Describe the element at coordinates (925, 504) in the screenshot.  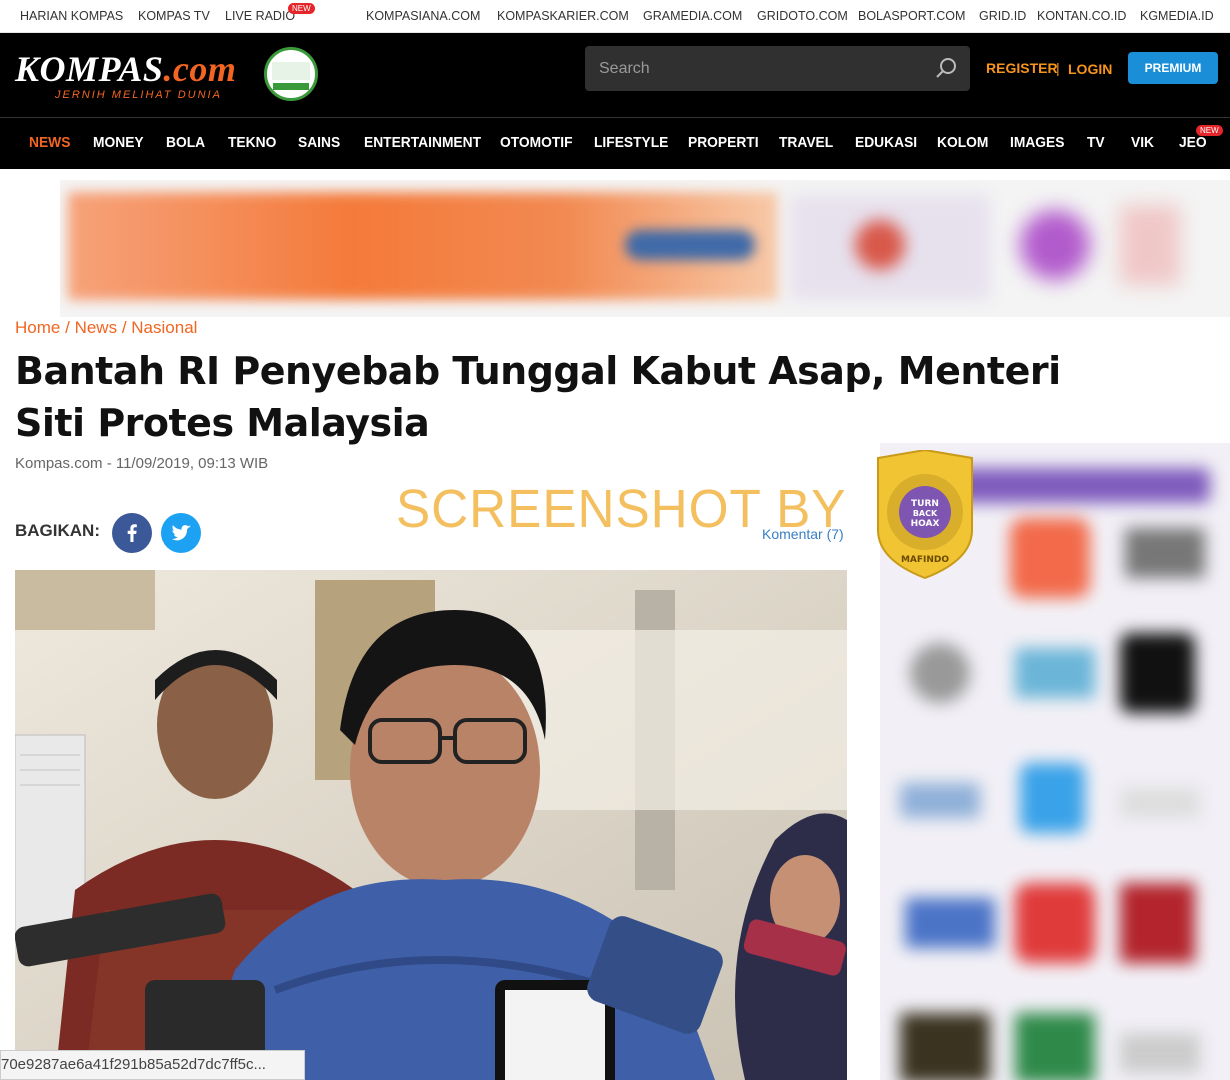
I see `svg-text: TURN` at that location.